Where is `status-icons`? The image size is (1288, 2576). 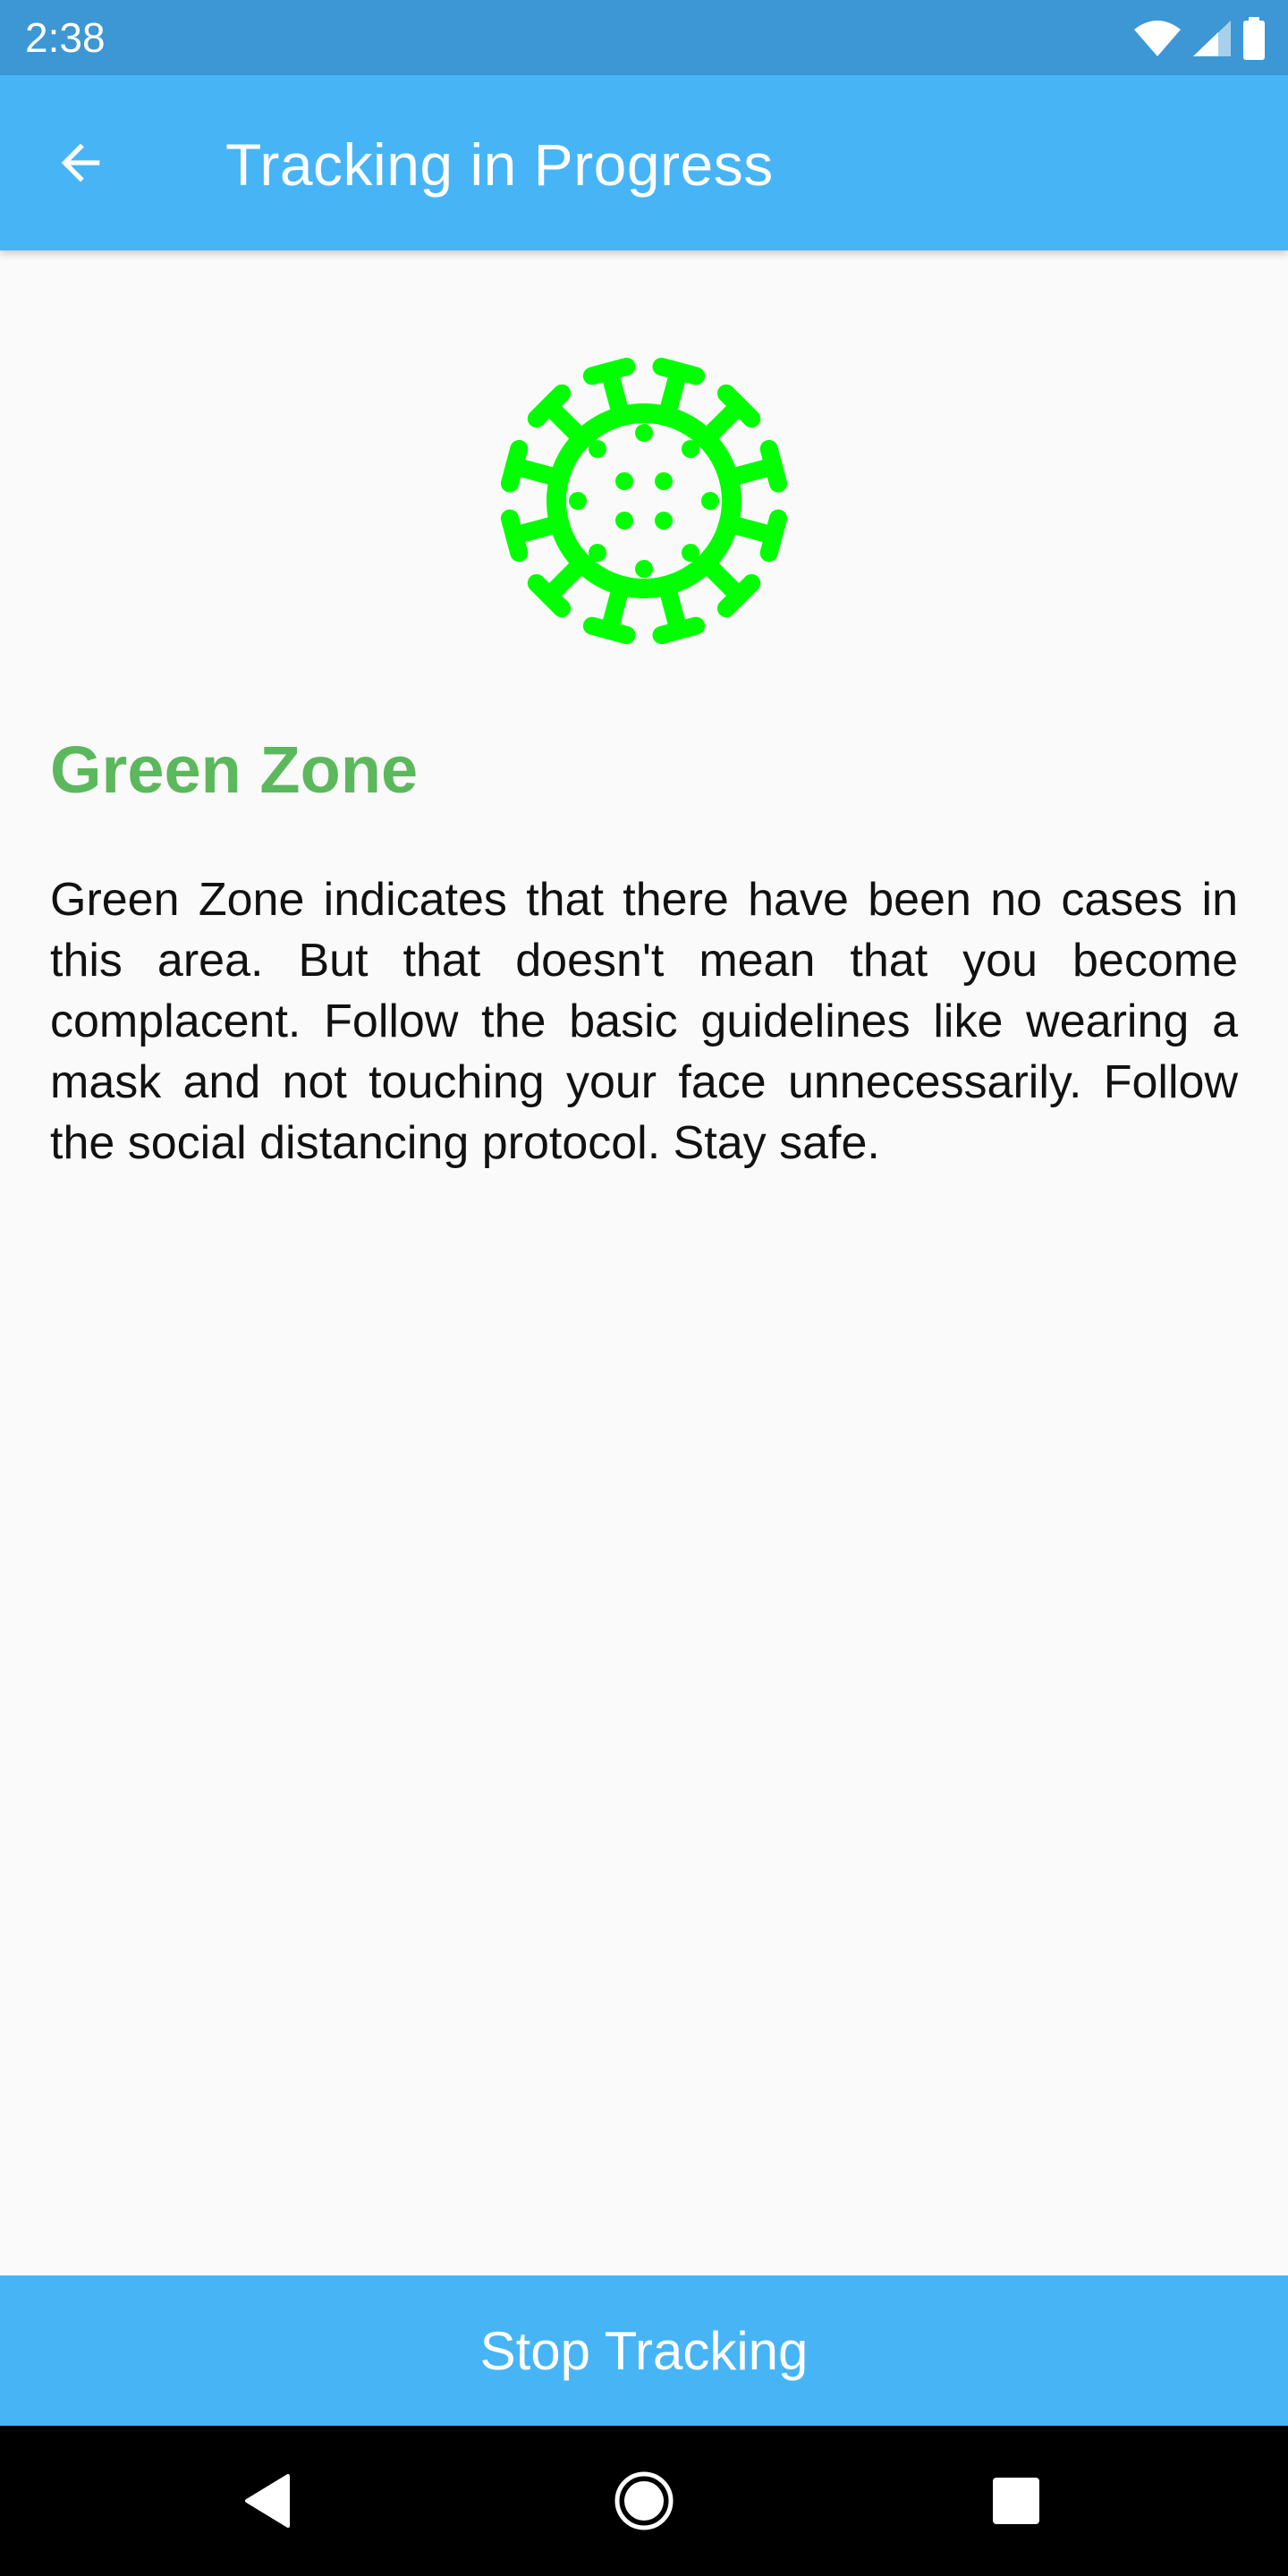
status-icons is located at coordinates (1199, 38).